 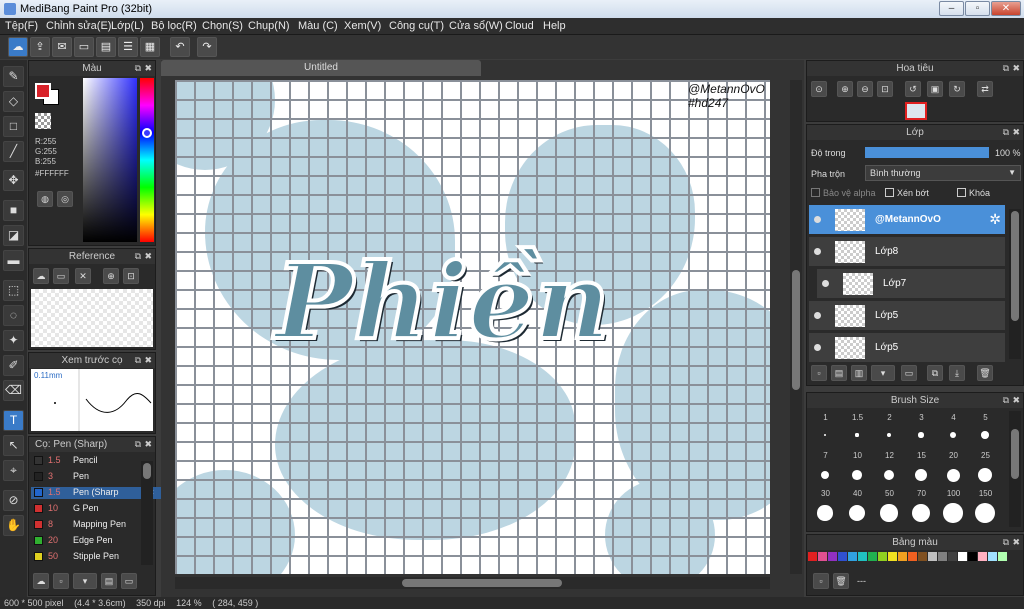 I want to click on menu-edit: Chỉnh sửa(E), so click(x=78, y=26).